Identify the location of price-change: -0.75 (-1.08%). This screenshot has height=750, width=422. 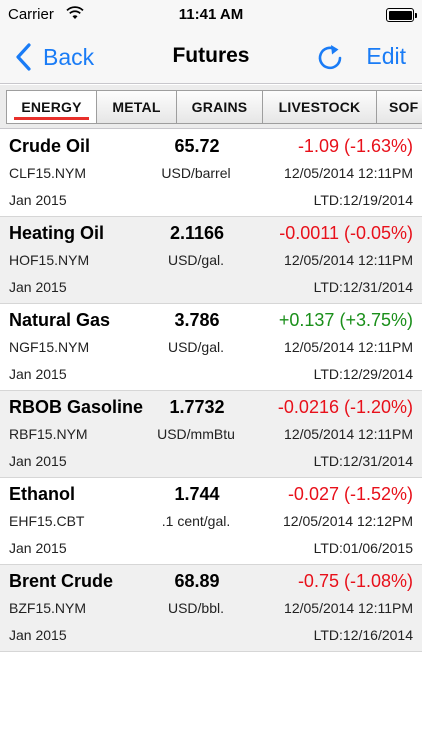
(355, 581).